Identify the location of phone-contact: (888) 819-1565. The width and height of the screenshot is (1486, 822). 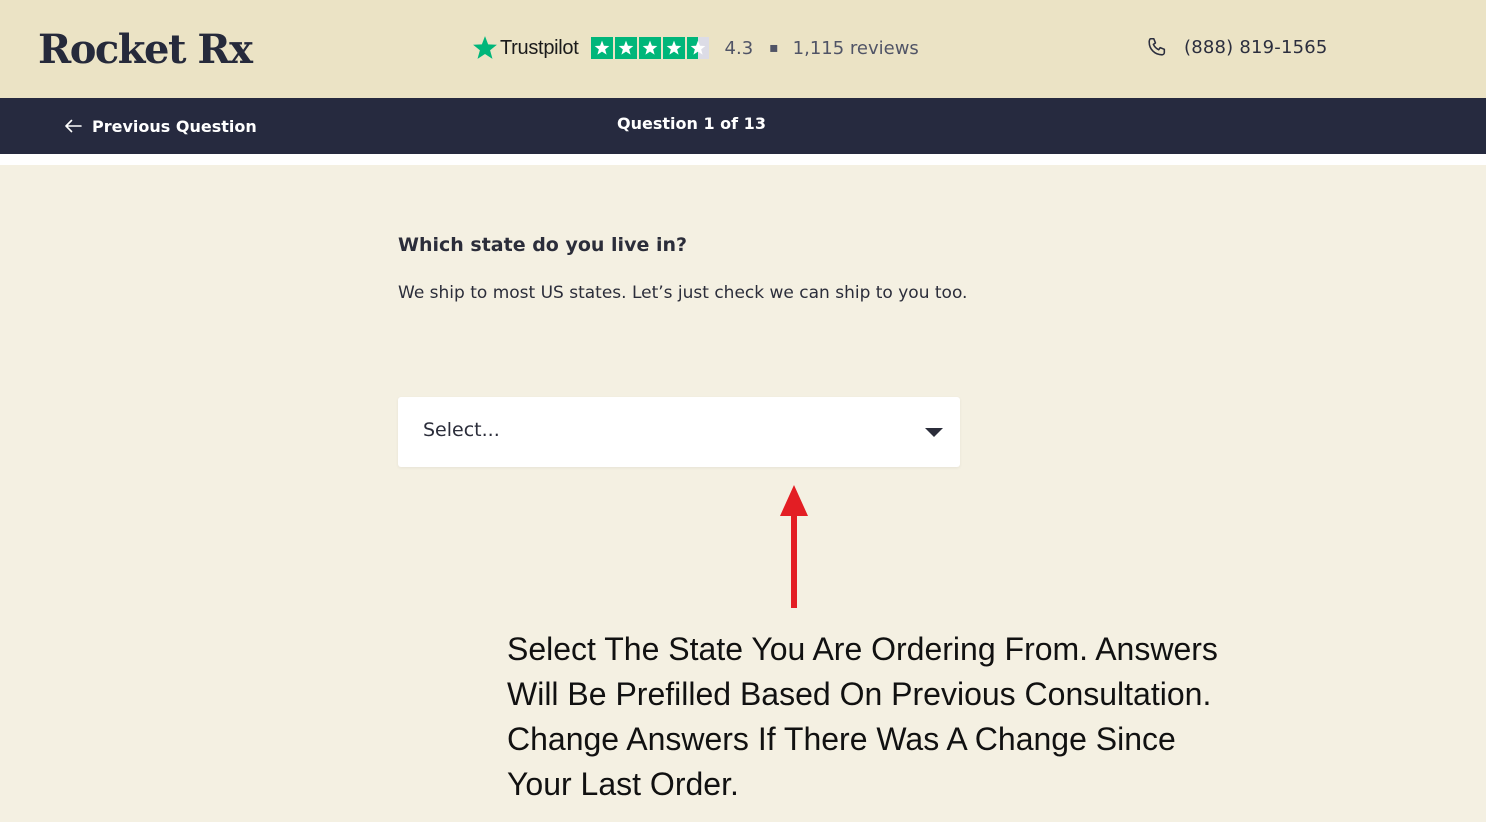
(1237, 47).